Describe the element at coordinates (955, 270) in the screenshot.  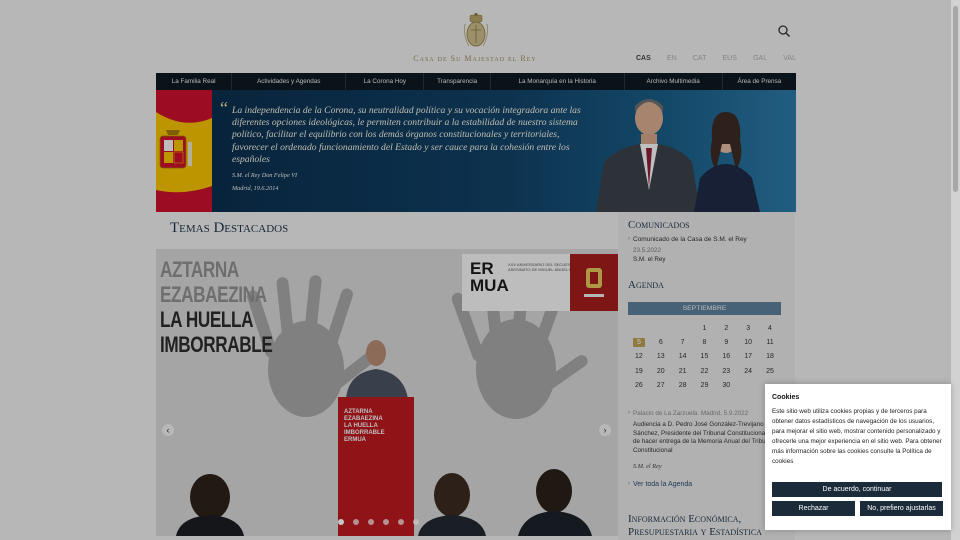
I see `scrollbar` at that location.